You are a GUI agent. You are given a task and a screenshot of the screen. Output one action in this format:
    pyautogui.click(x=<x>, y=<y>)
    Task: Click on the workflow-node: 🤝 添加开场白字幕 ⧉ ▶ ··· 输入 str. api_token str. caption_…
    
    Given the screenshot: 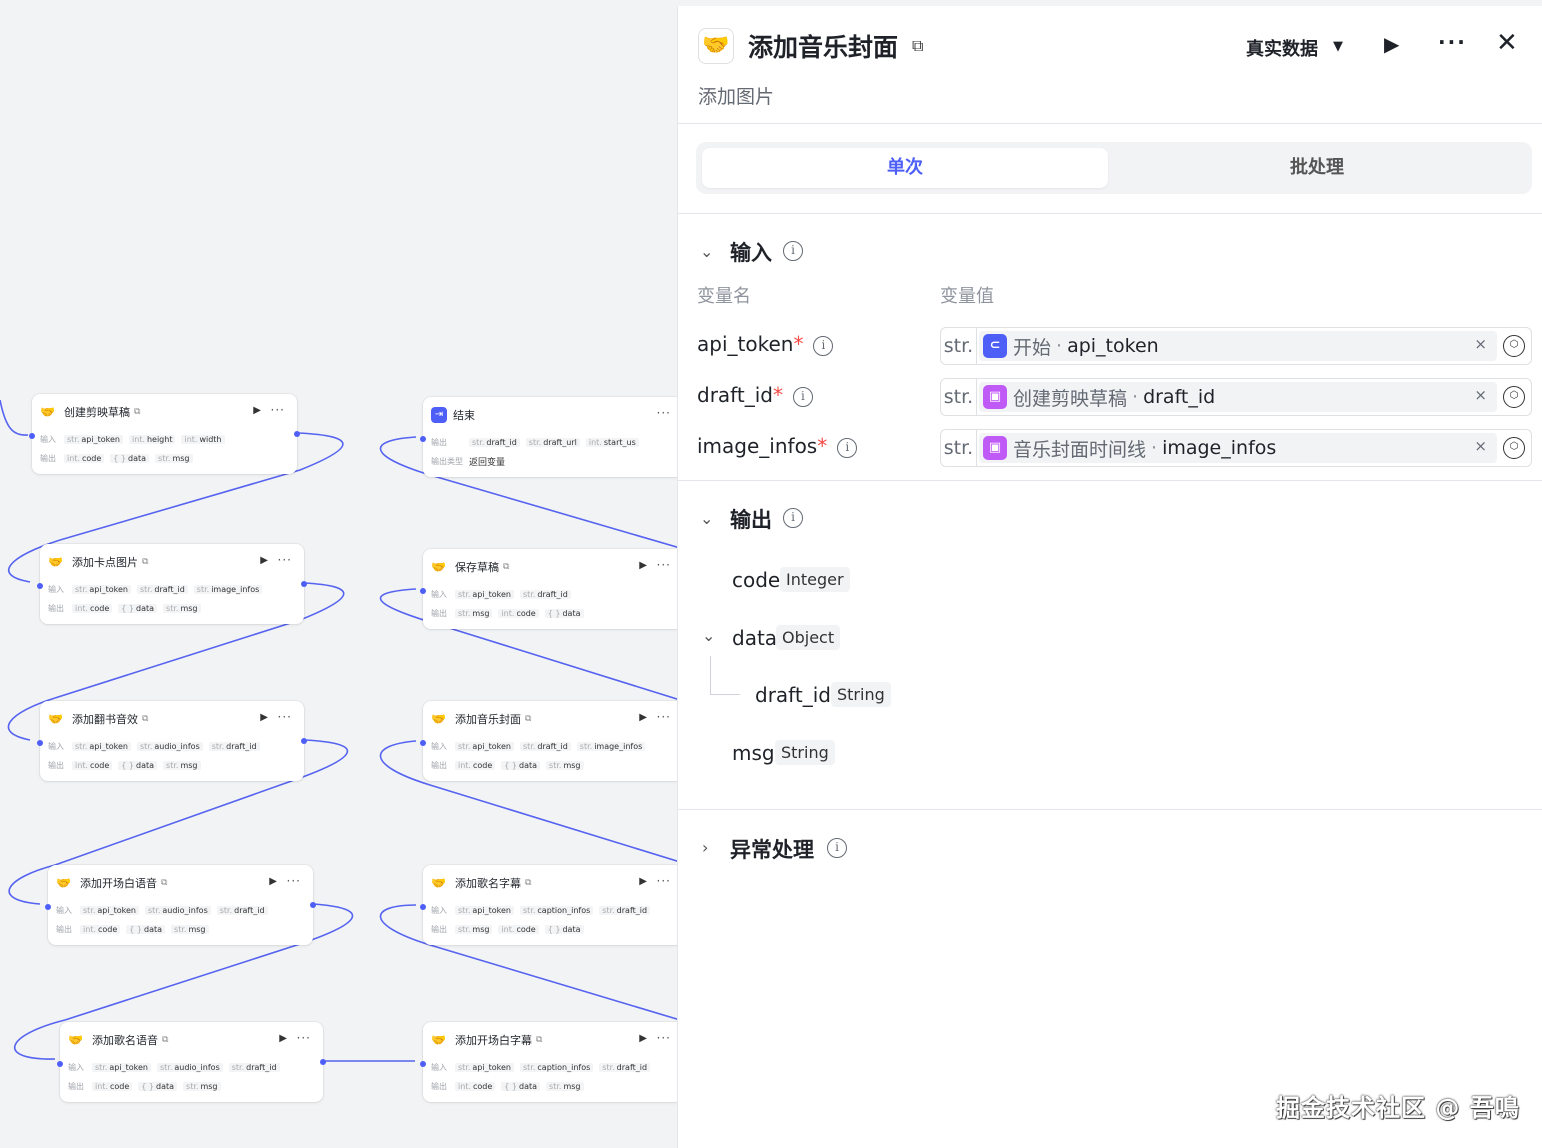 What is the action you would take?
    pyautogui.click(x=550, y=1062)
    